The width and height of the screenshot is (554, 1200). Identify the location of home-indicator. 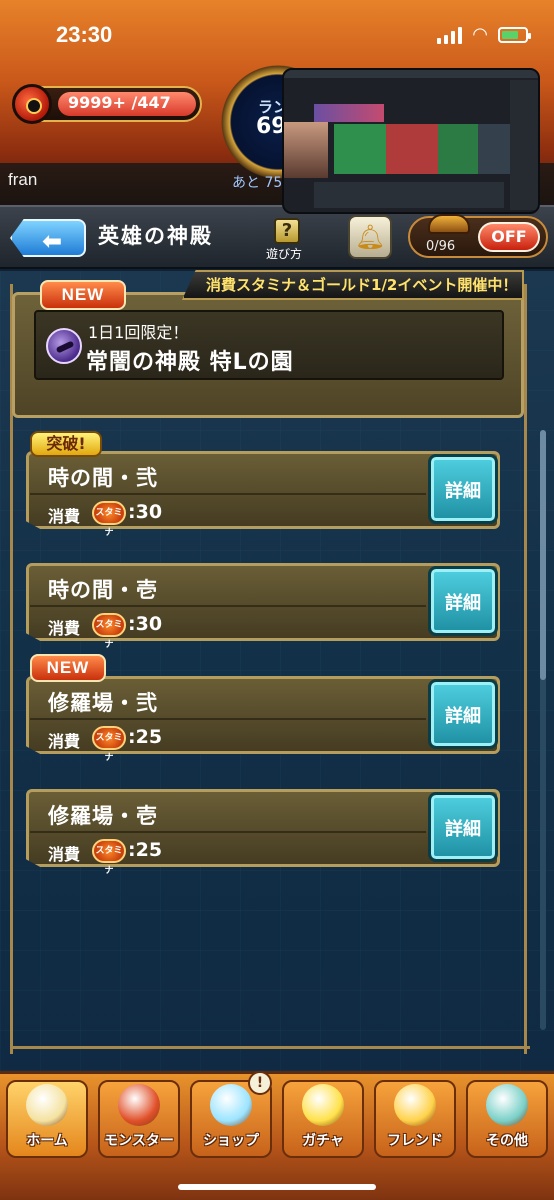
(277, 1187).